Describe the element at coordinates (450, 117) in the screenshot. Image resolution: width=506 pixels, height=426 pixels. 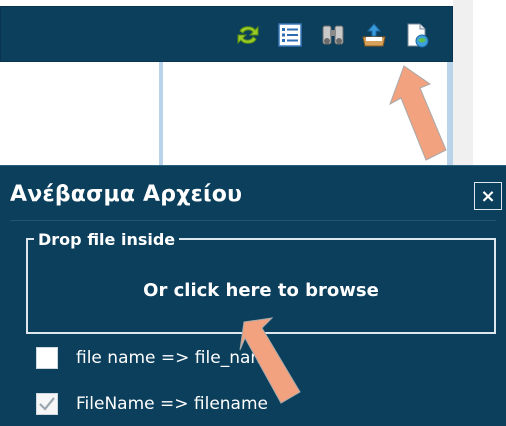
I see `panel-border` at that location.